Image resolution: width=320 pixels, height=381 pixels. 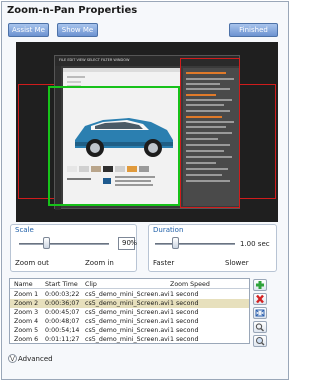 I want to click on zoom-list-header: Name Start Time Clip Zoom Speed, so click(x=129, y=284).